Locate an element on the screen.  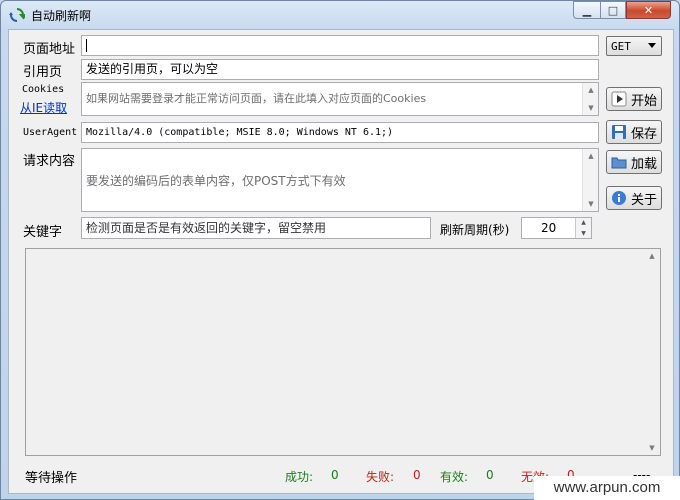
load-button: 加载 is located at coordinates (634, 162).